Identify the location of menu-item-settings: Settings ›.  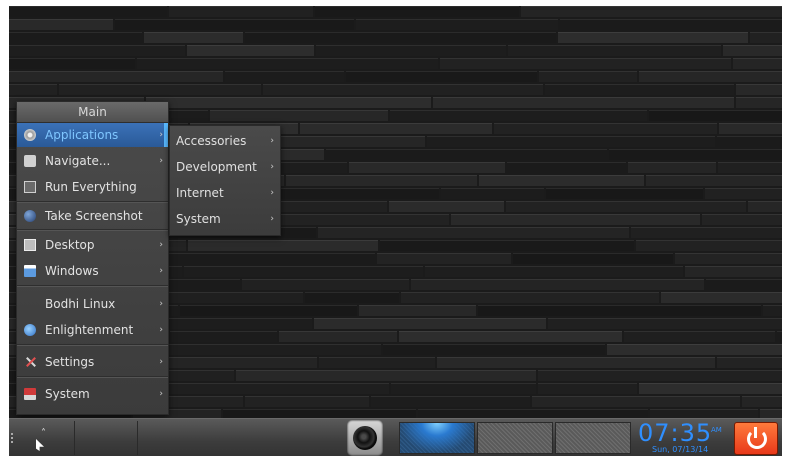
(92, 362).